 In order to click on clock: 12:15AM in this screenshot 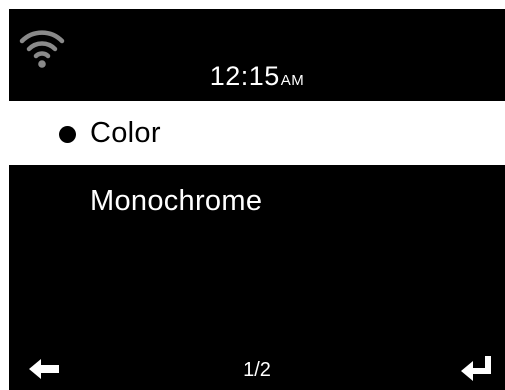, I will do `click(257, 78)`.